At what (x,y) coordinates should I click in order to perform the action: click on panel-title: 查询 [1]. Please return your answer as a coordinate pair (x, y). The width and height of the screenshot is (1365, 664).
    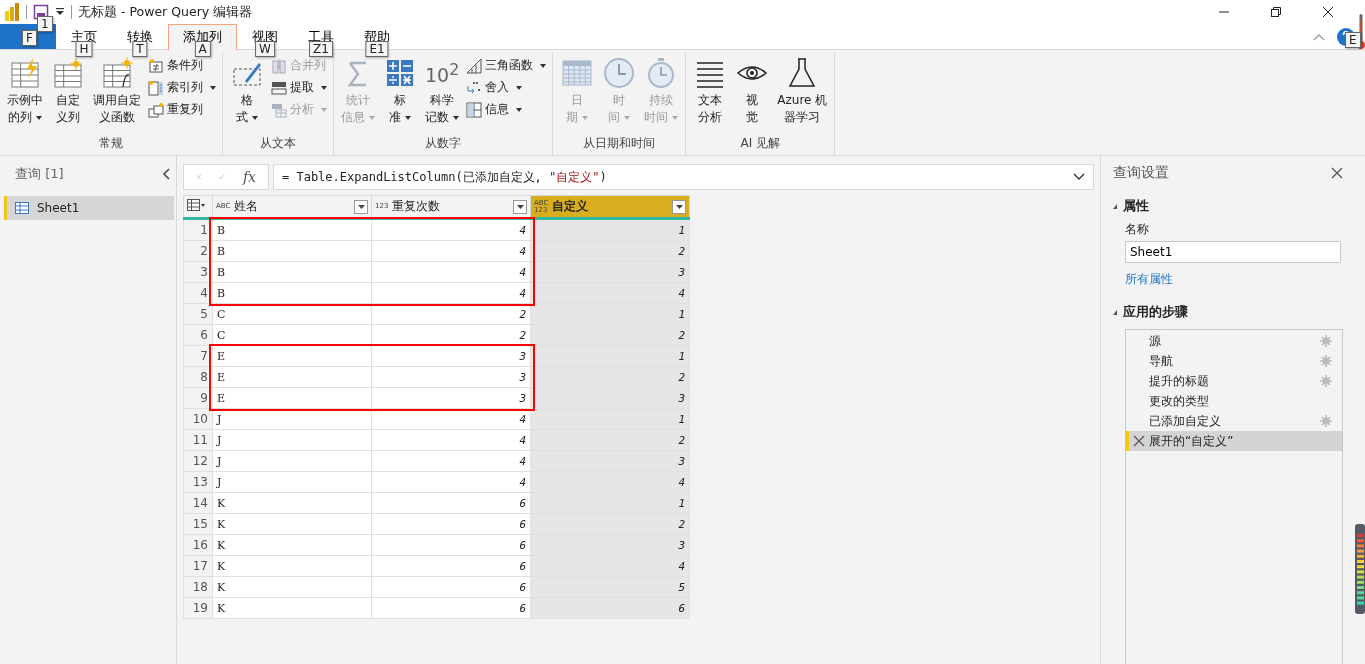
    Looking at the image, I should click on (39, 174).